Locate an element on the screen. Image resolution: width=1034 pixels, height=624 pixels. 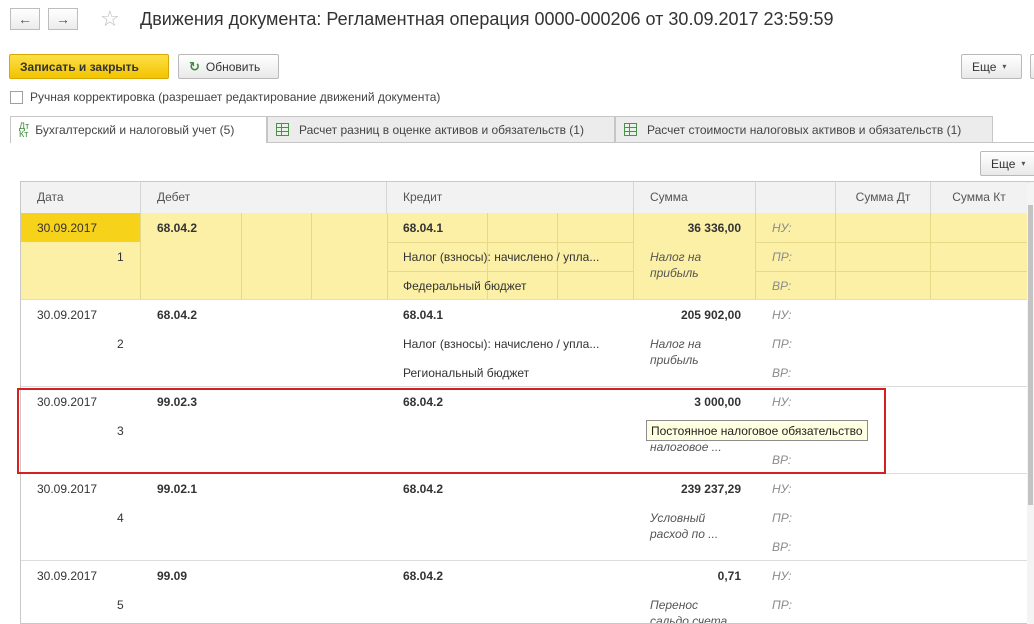
arrow-left-icon: ← is located at coordinates (25, 19).